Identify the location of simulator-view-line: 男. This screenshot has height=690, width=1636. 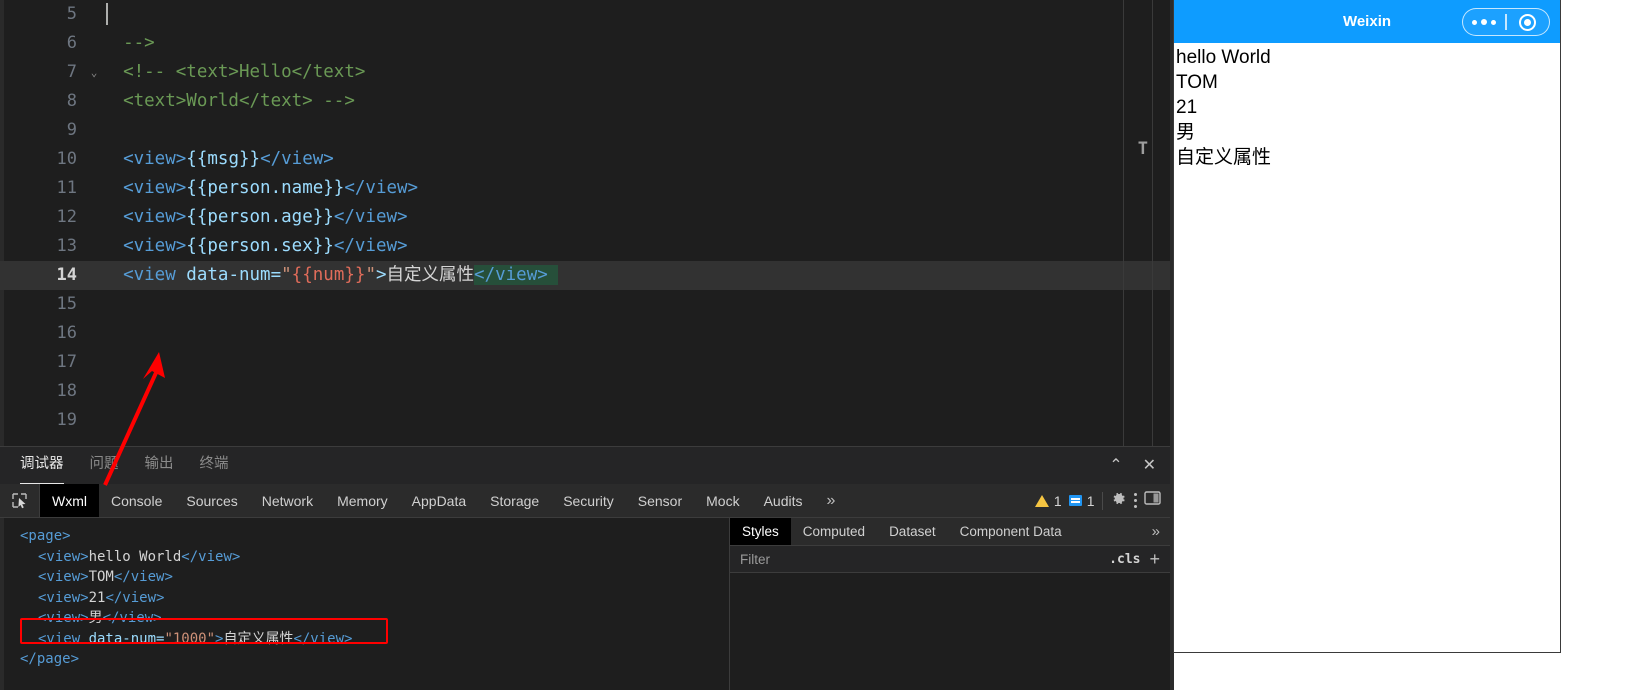
(1186, 132).